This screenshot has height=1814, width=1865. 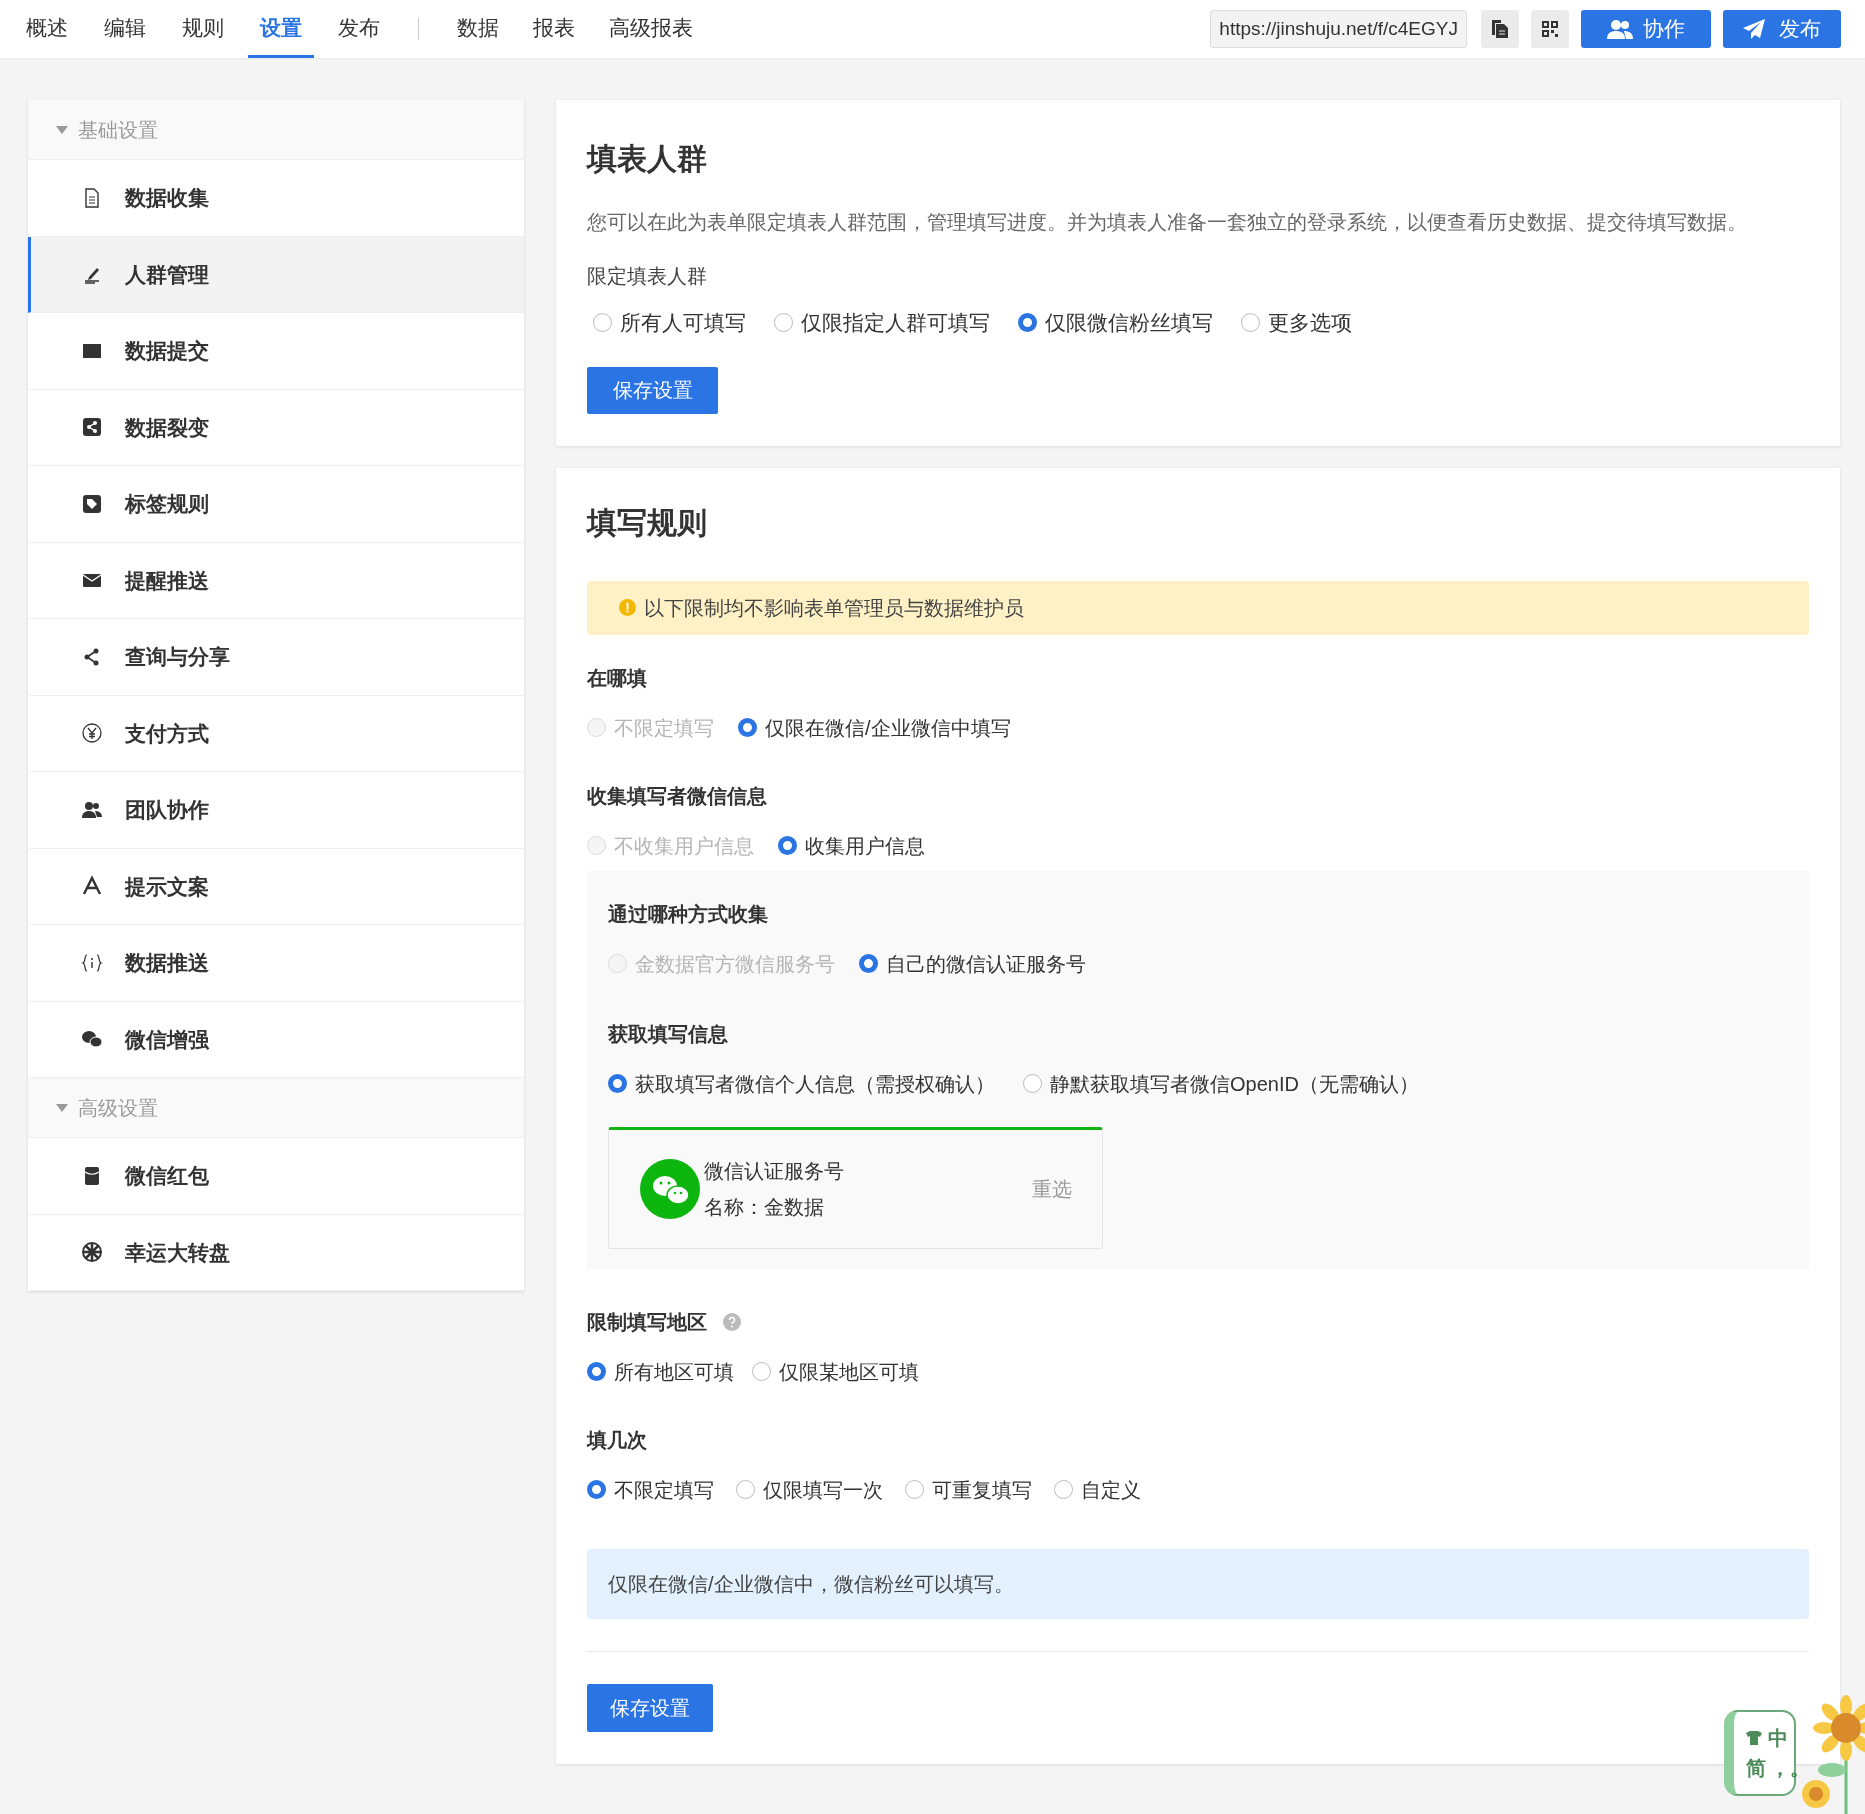 I want to click on radio-option: 仅限微信粉丝填写, so click(x=1115, y=323).